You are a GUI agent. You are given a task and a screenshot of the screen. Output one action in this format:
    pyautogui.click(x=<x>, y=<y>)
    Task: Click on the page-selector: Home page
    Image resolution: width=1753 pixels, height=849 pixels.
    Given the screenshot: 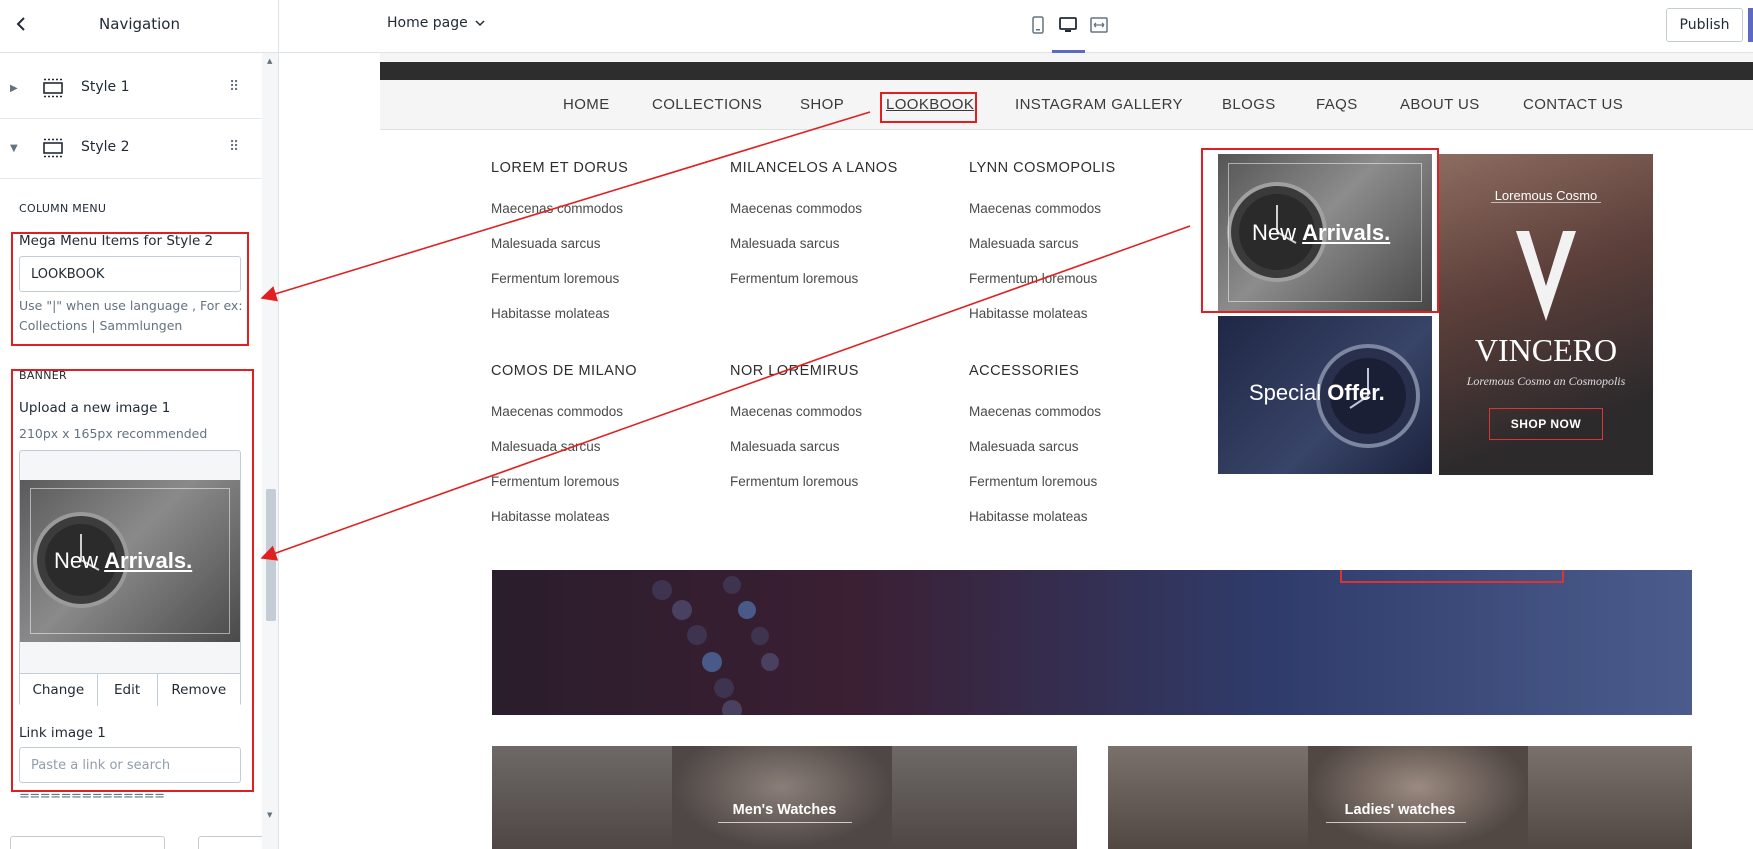 What is the action you would take?
    pyautogui.click(x=436, y=23)
    